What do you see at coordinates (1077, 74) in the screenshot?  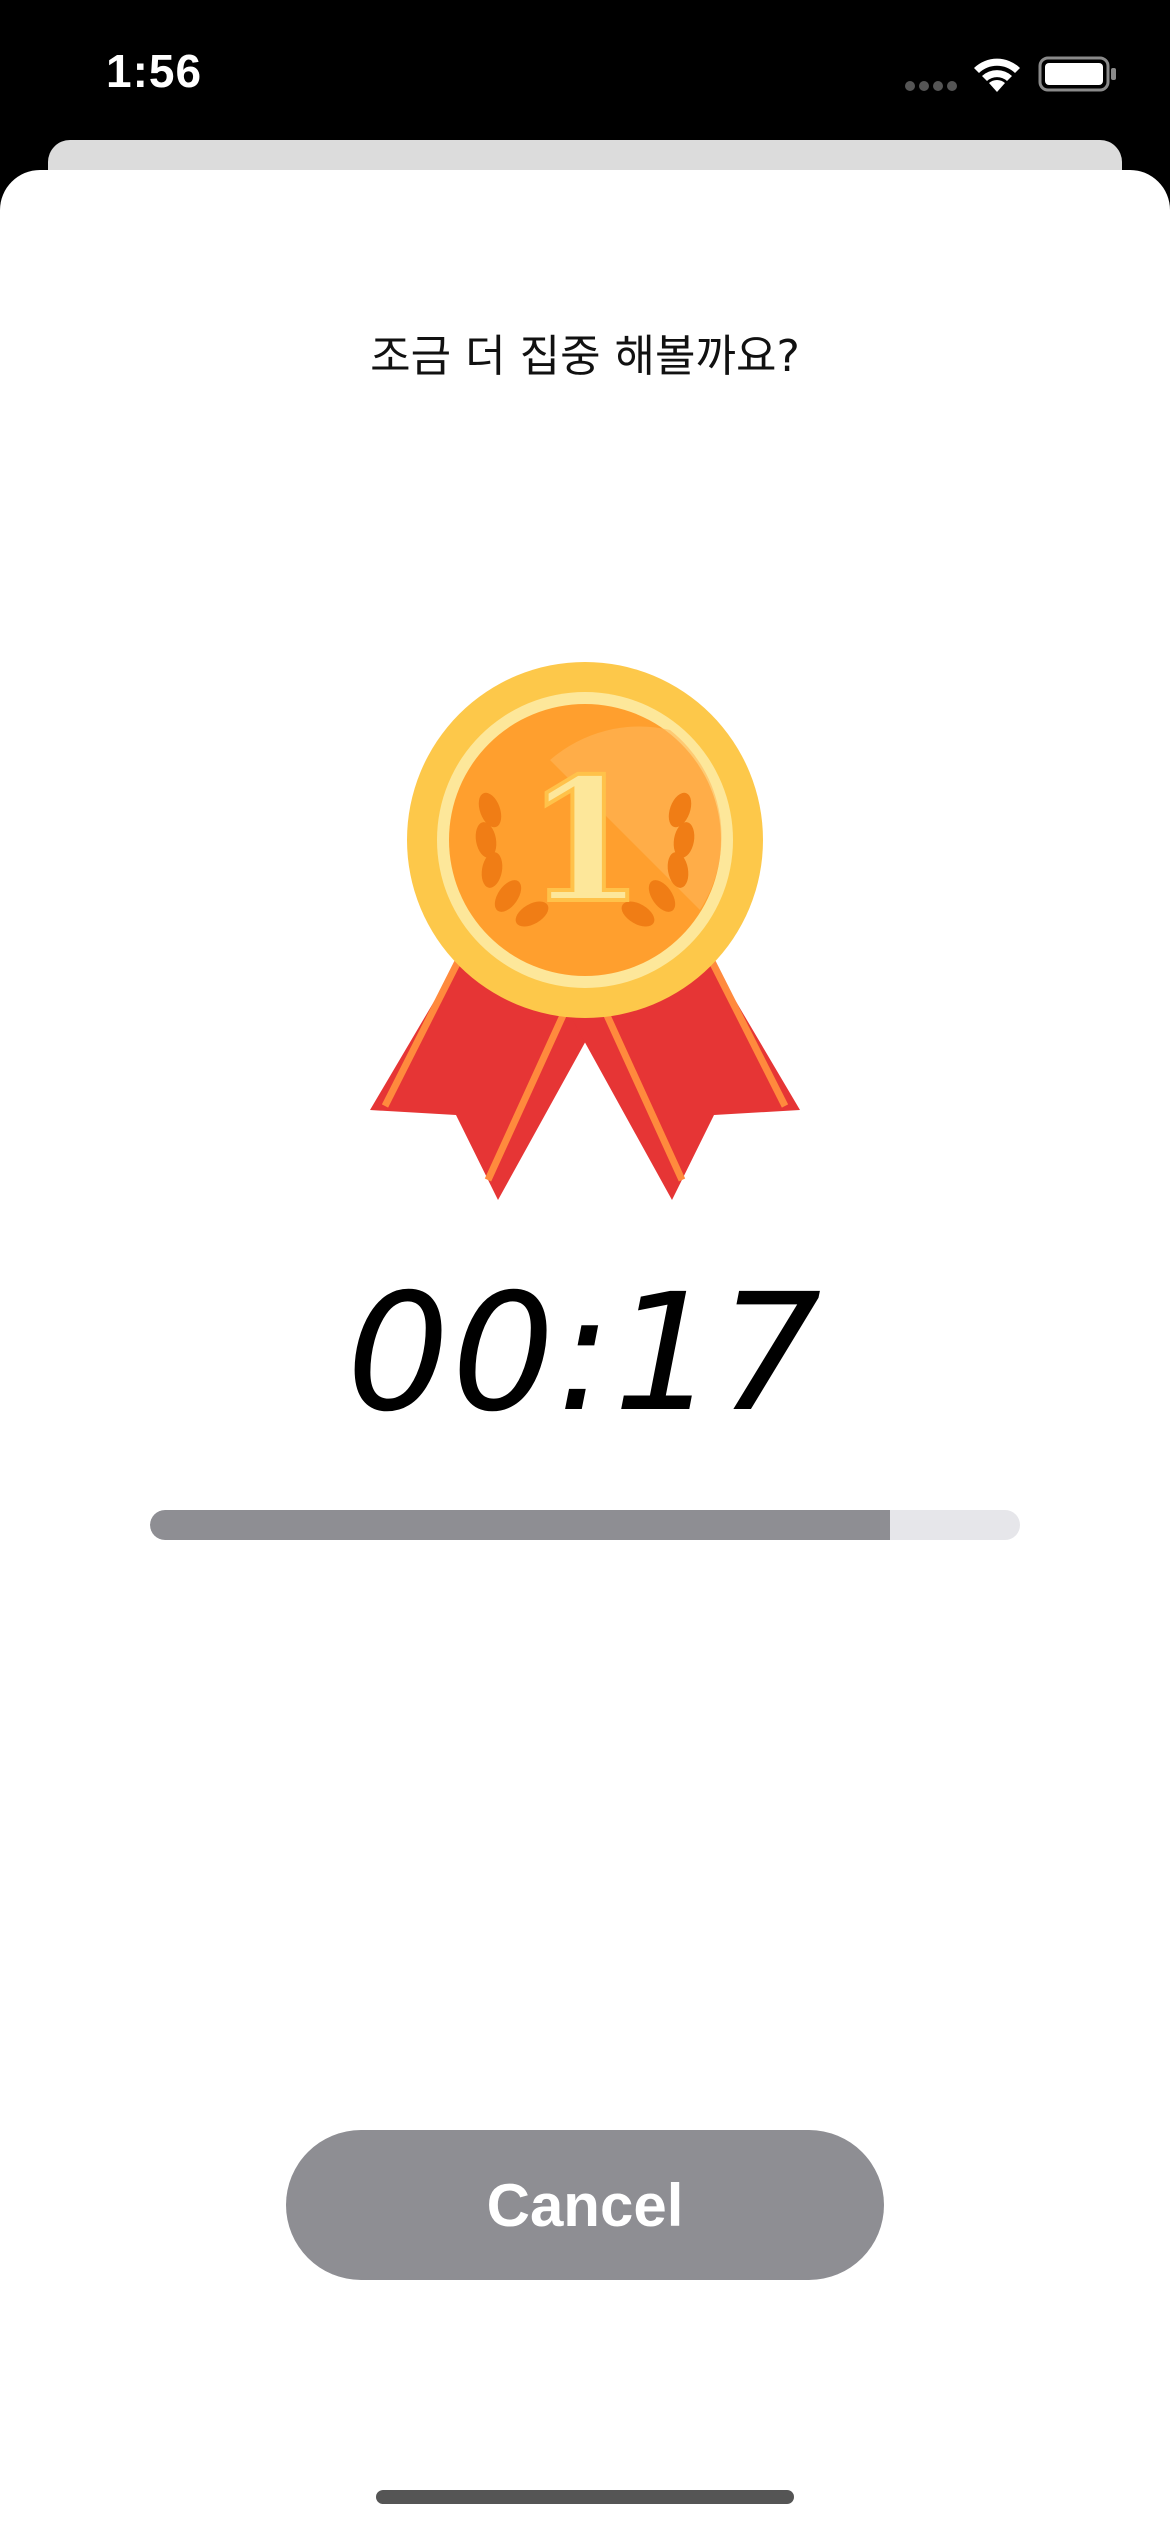 I see `battery-icon` at bounding box center [1077, 74].